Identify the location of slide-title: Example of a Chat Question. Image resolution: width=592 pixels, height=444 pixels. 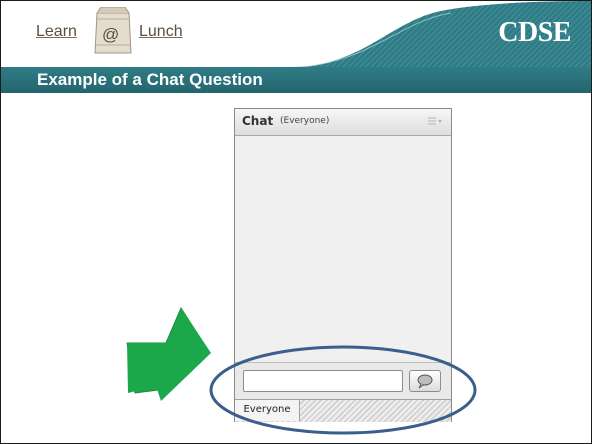
(150, 79).